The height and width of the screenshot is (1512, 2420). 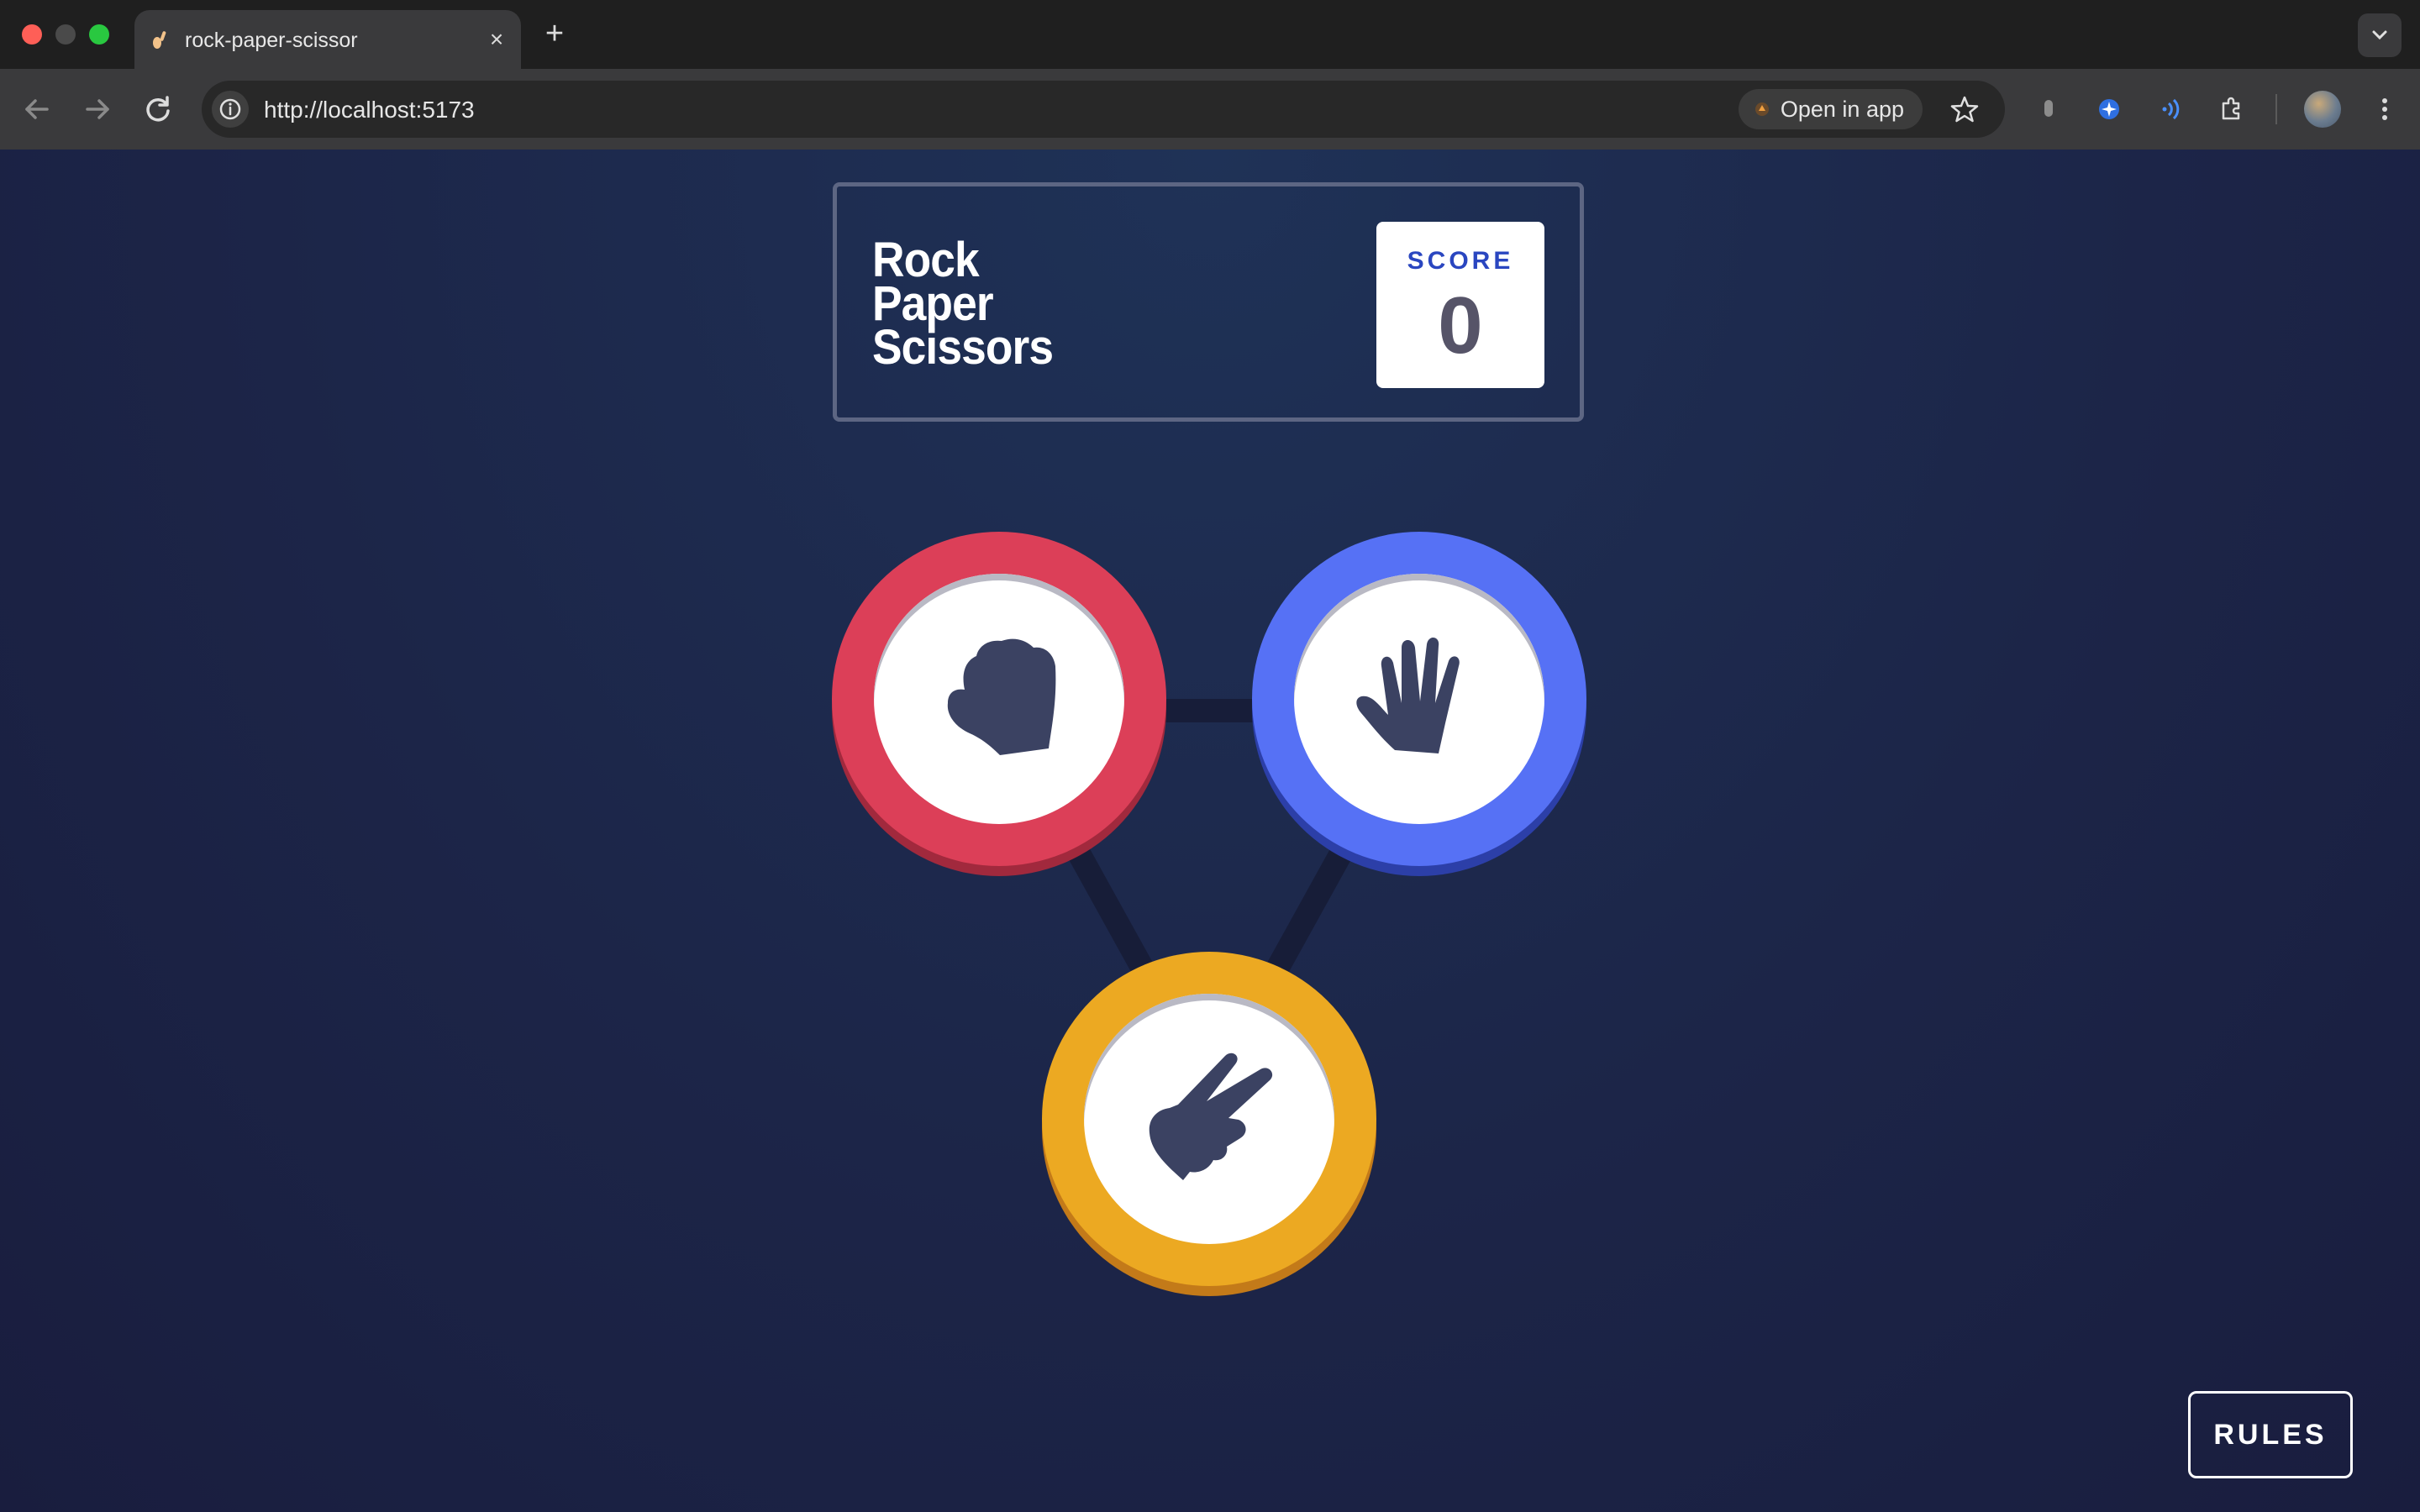 I want to click on rock-token-button, so click(x=999, y=699).